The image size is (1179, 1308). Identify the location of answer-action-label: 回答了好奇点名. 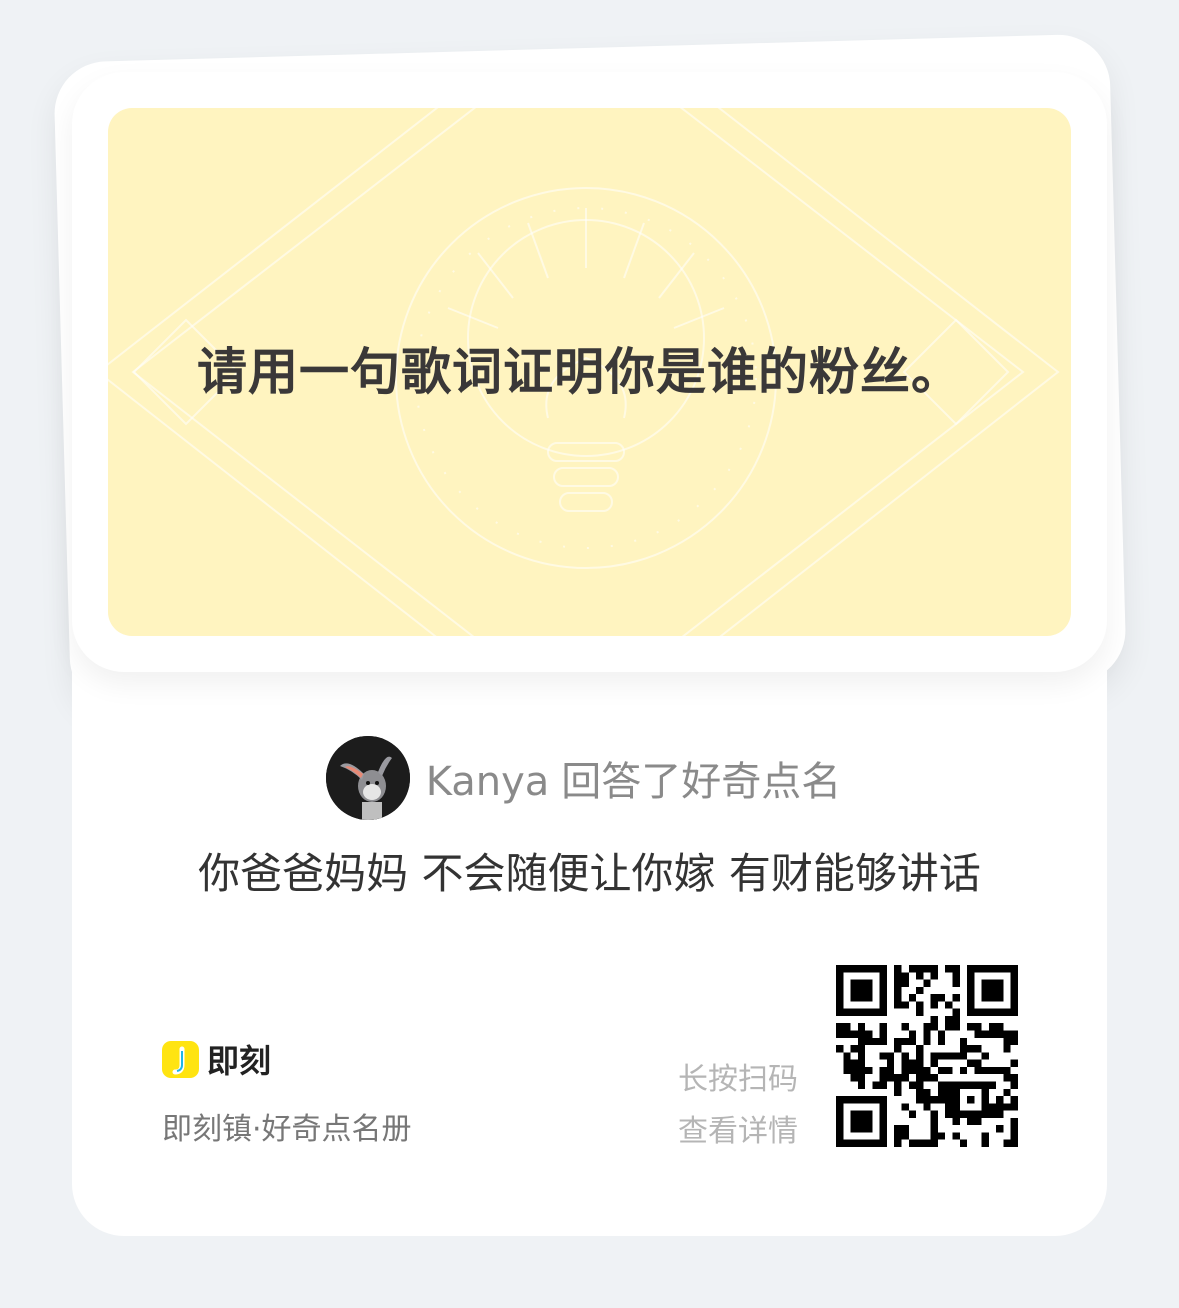
(701, 782).